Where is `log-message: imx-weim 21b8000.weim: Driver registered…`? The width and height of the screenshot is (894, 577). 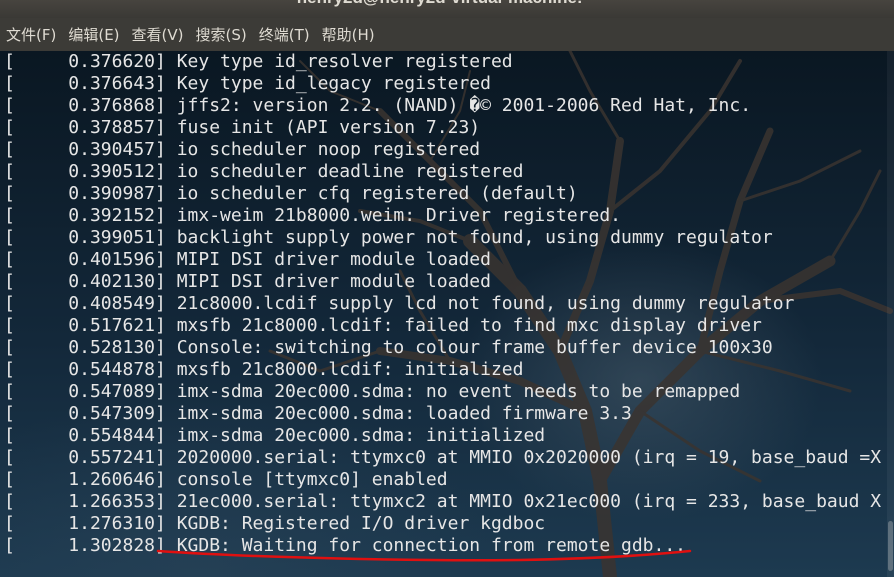
log-message: imx-weim 21b8000.weim: Driver registered… is located at coordinates (399, 215).